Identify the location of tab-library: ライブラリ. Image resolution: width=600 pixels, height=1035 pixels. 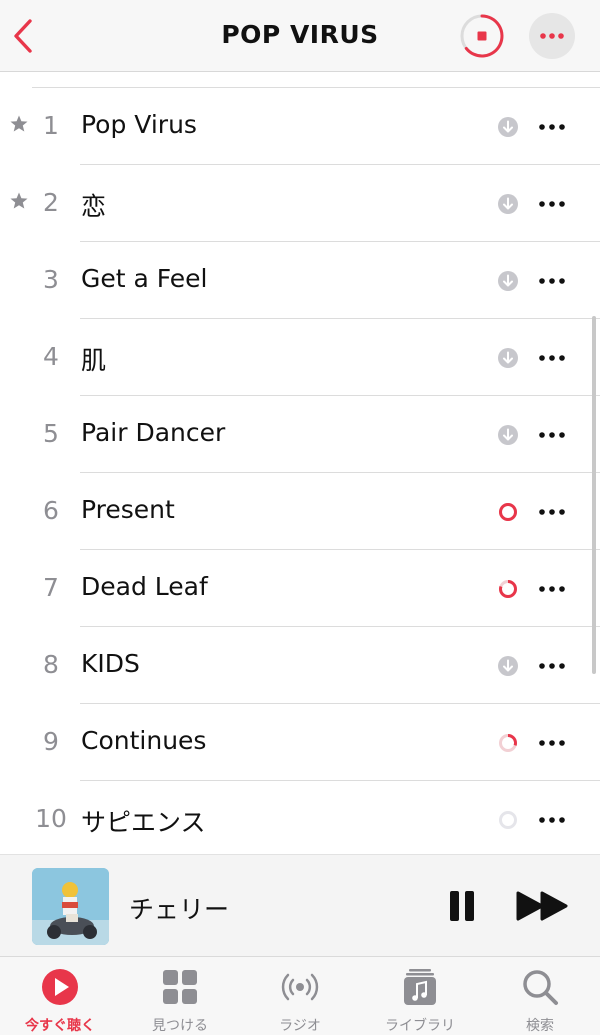
(420, 996).